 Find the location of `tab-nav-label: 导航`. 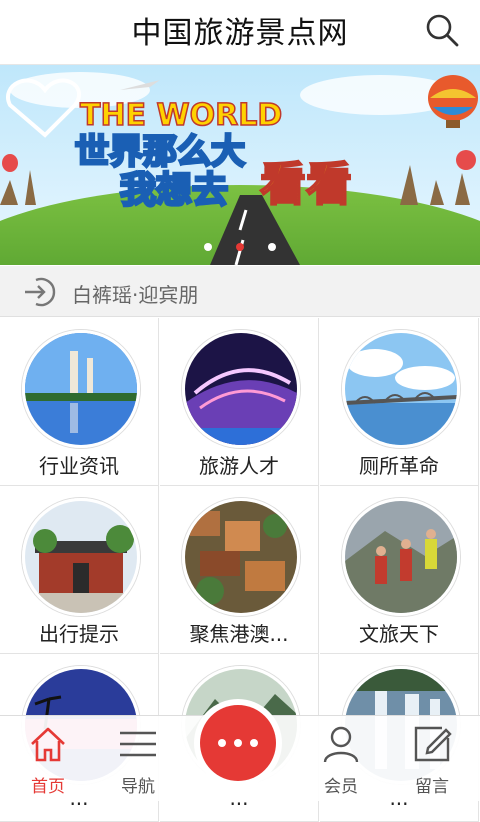

tab-nav-label: 导航 is located at coordinates (138, 787).